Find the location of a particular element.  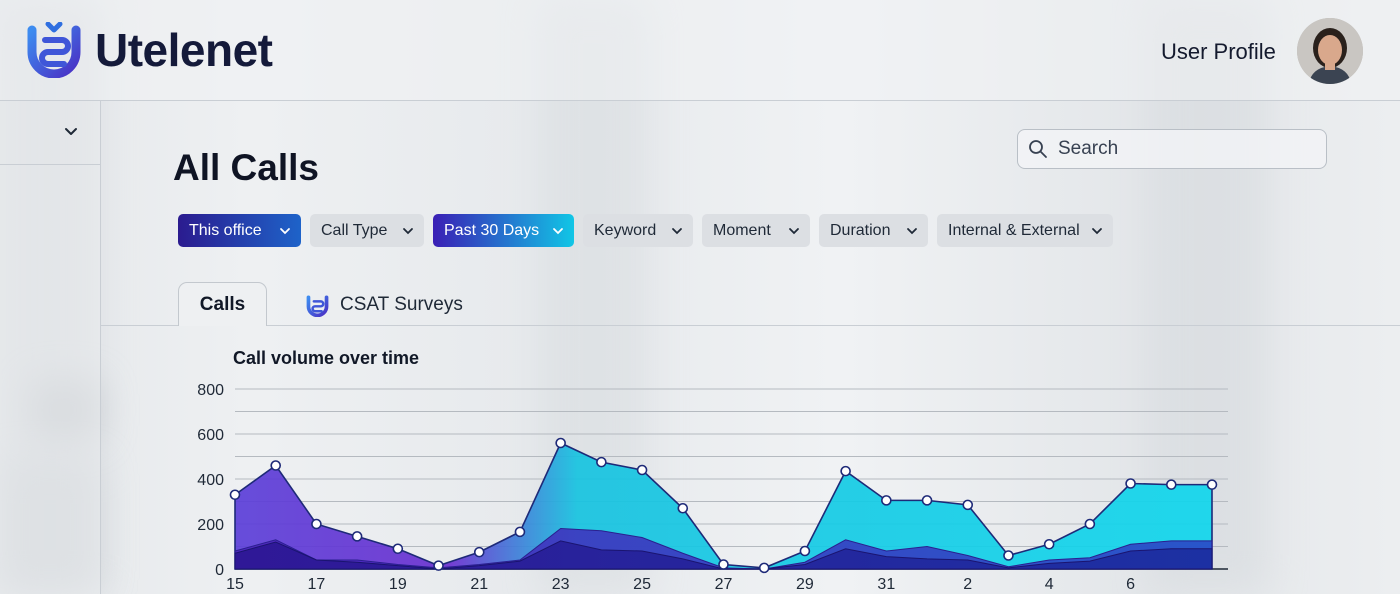

y-tick-label: 0 is located at coordinates (219, 570).